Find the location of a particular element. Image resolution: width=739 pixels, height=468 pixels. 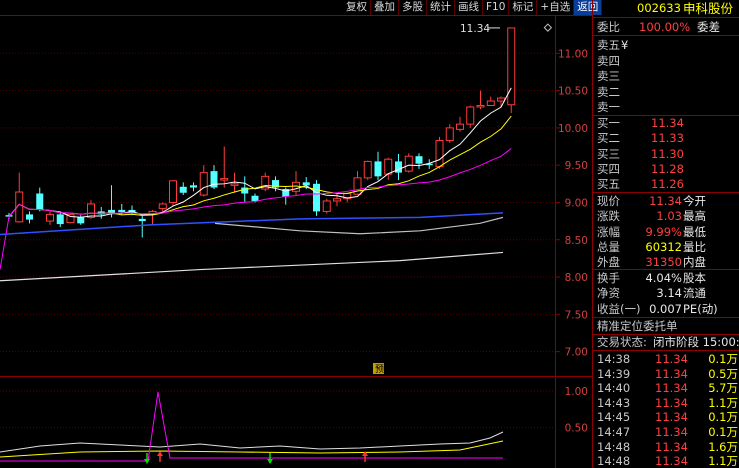

toolbar-button-1: 叠加 is located at coordinates (385, 7).